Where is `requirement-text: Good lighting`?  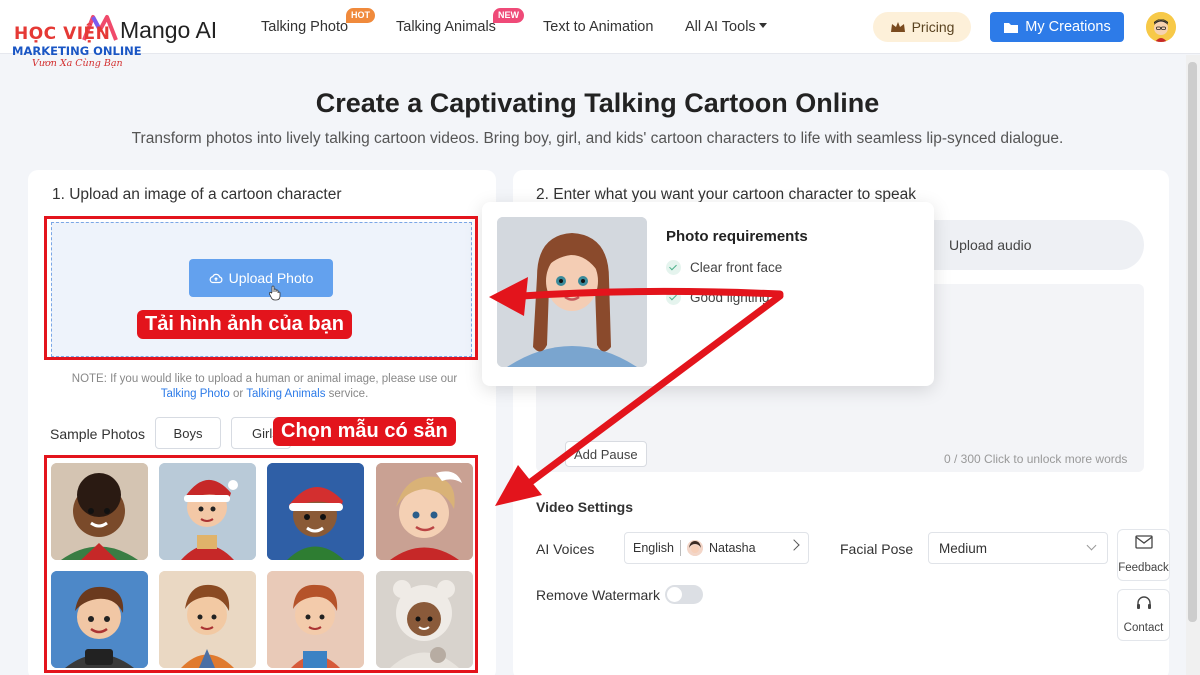 requirement-text: Good lighting is located at coordinates (730, 297).